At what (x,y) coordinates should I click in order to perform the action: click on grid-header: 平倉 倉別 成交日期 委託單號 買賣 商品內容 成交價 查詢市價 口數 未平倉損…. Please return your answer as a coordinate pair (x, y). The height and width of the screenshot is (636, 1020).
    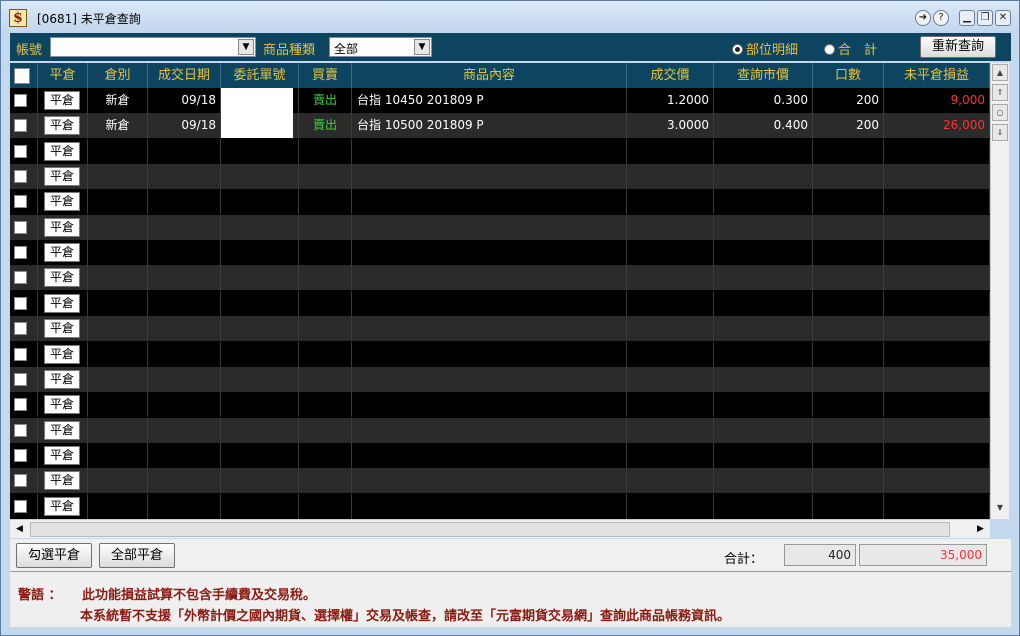
    Looking at the image, I should click on (500, 75).